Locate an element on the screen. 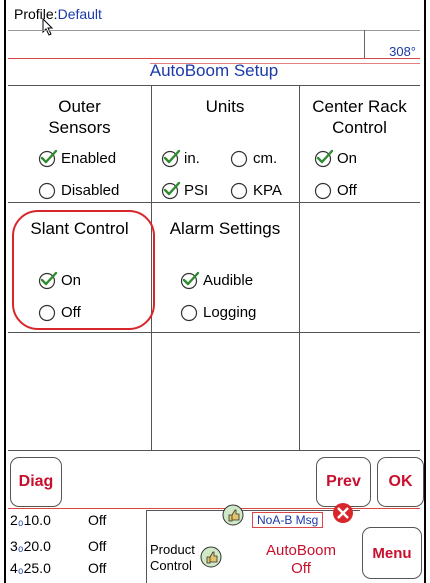 This screenshot has width=430, height=583. header-divider is located at coordinates (214, 30).